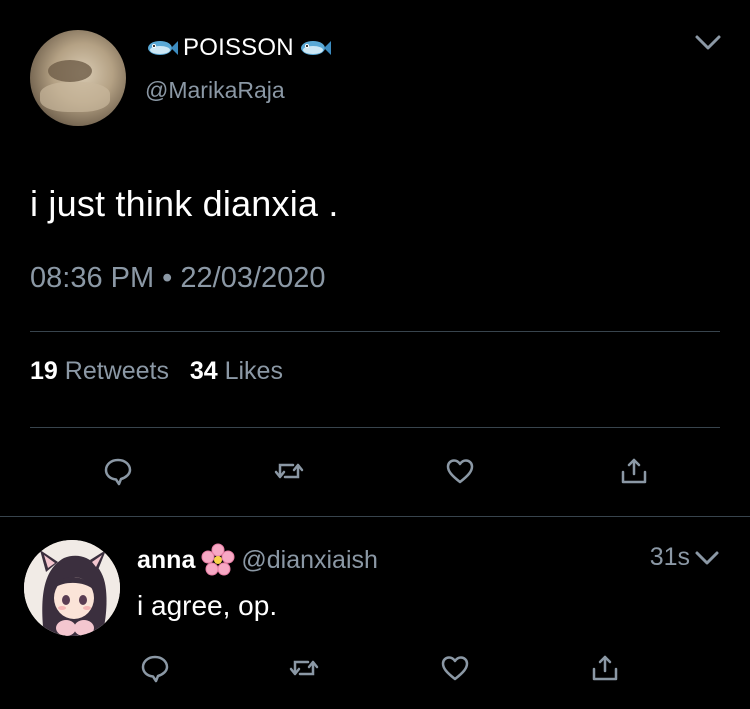 The height and width of the screenshot is (709, 750). Describe the element at coordinates (218, 559) in the screenshot. I see `cherry-blossom-icon` at that location.